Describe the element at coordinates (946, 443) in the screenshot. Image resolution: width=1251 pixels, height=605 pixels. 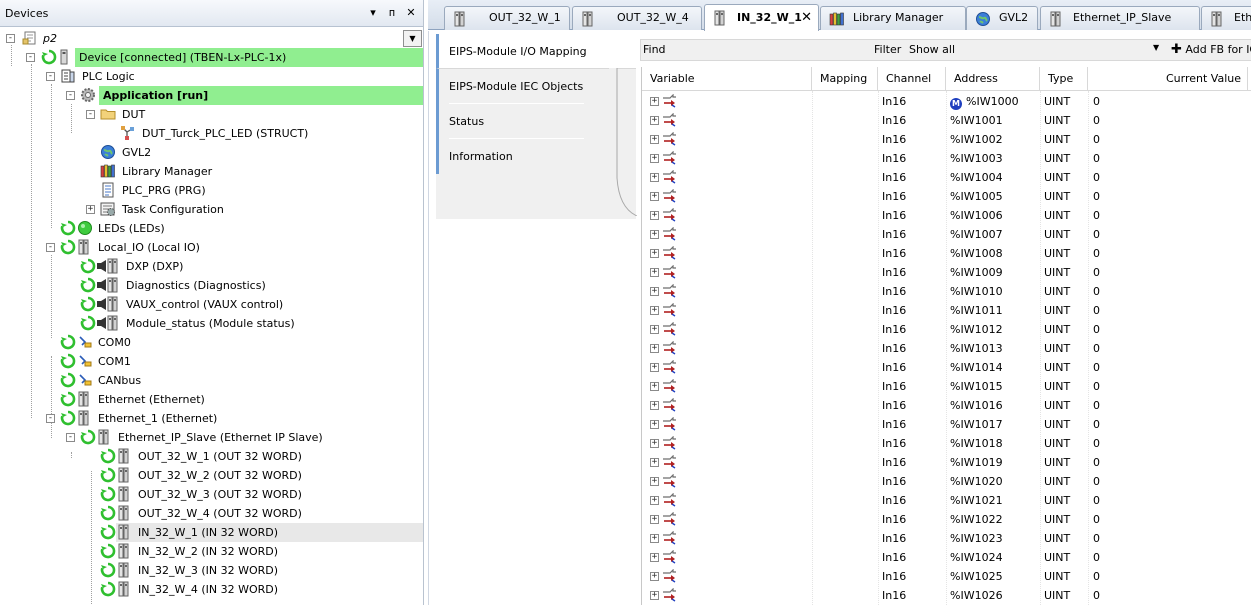
I see `table-row: + In16 %IW1018 UINT 0` at that location.